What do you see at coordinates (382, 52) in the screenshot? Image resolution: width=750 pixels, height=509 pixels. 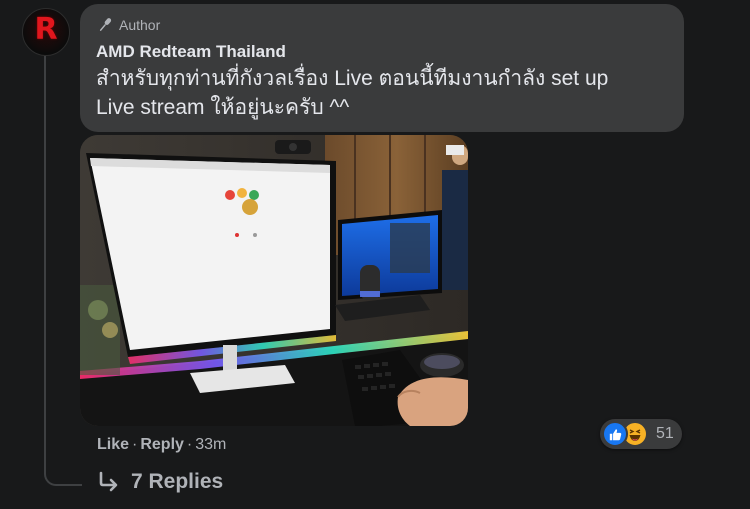 I see `comment-author-name: AMD Redteam Thailand` at bounding box center [382, 52].